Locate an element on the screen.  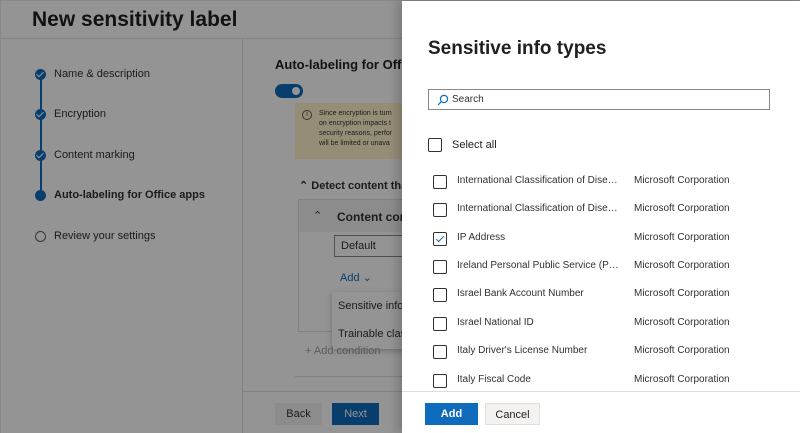
search-icon is located at coordinates (443, 100).